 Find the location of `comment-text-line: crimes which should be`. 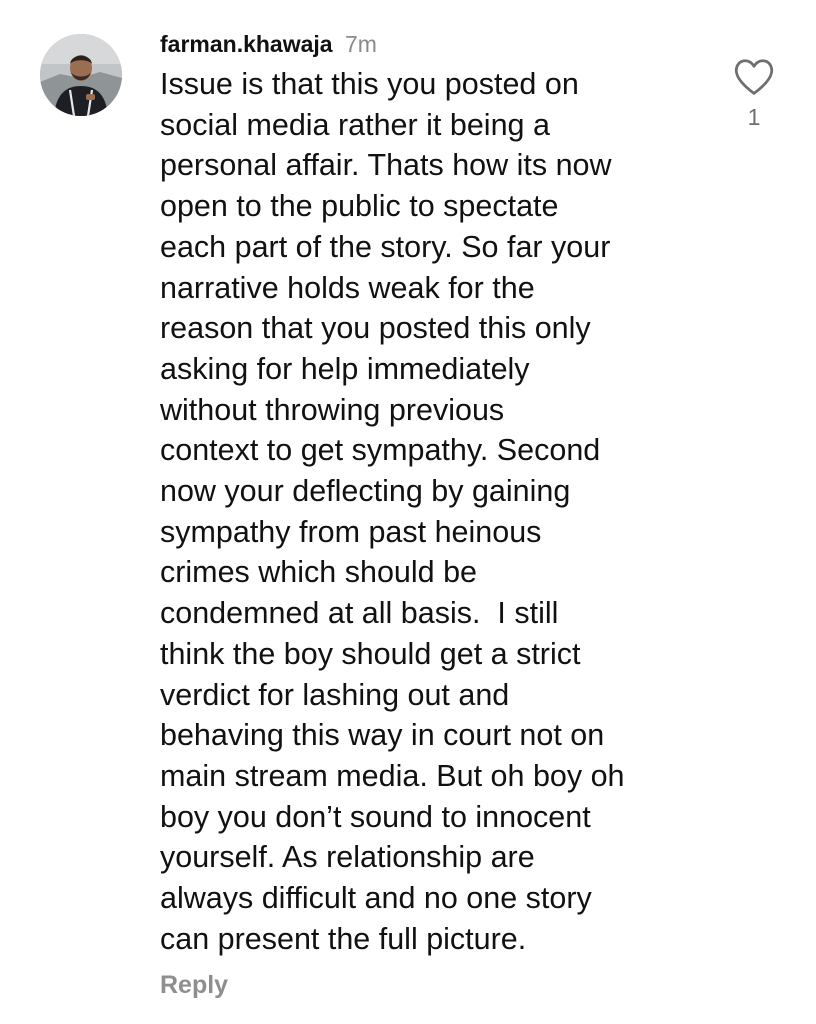

comment-text-line: crimes which should be is located at coordinates (319, 572).